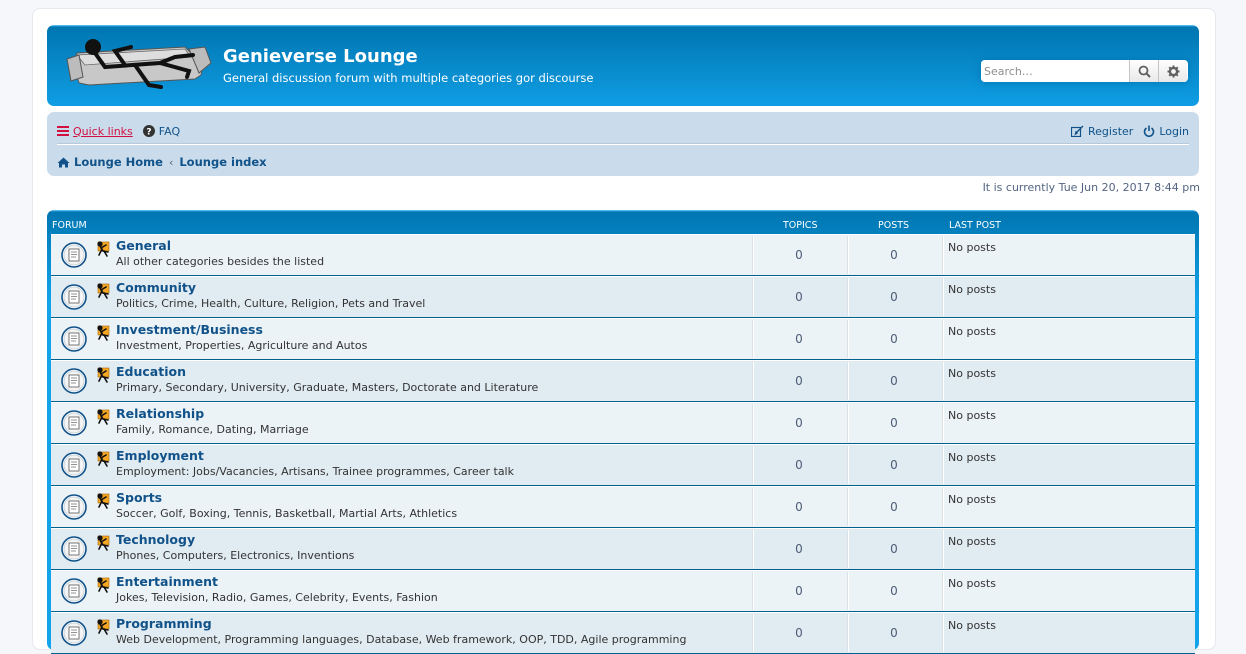 This screenshot has height=654, width=1246. I want to click on quick-links-menu: Quick links, so click(95, 131).